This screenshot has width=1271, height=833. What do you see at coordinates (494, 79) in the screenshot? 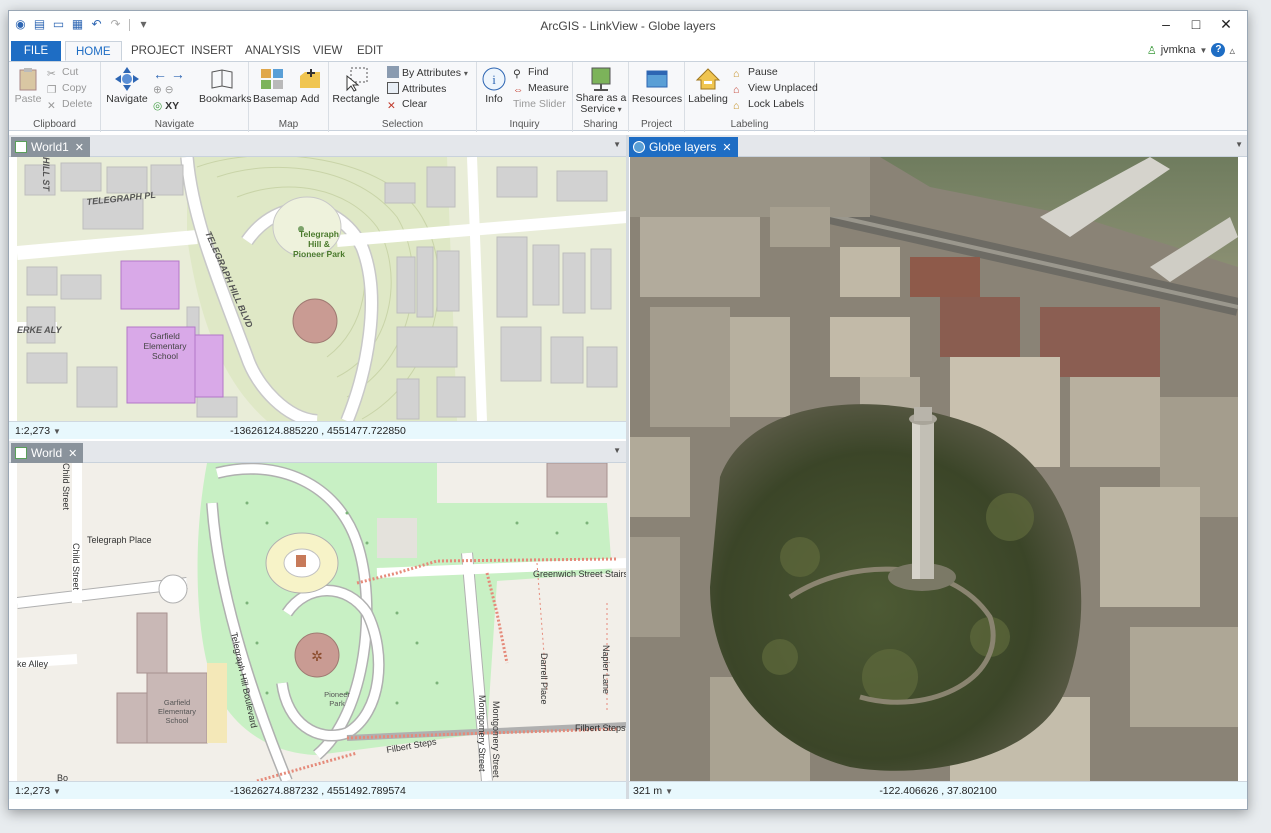
I see `info-icon: i` at bounding box center [494, 79].